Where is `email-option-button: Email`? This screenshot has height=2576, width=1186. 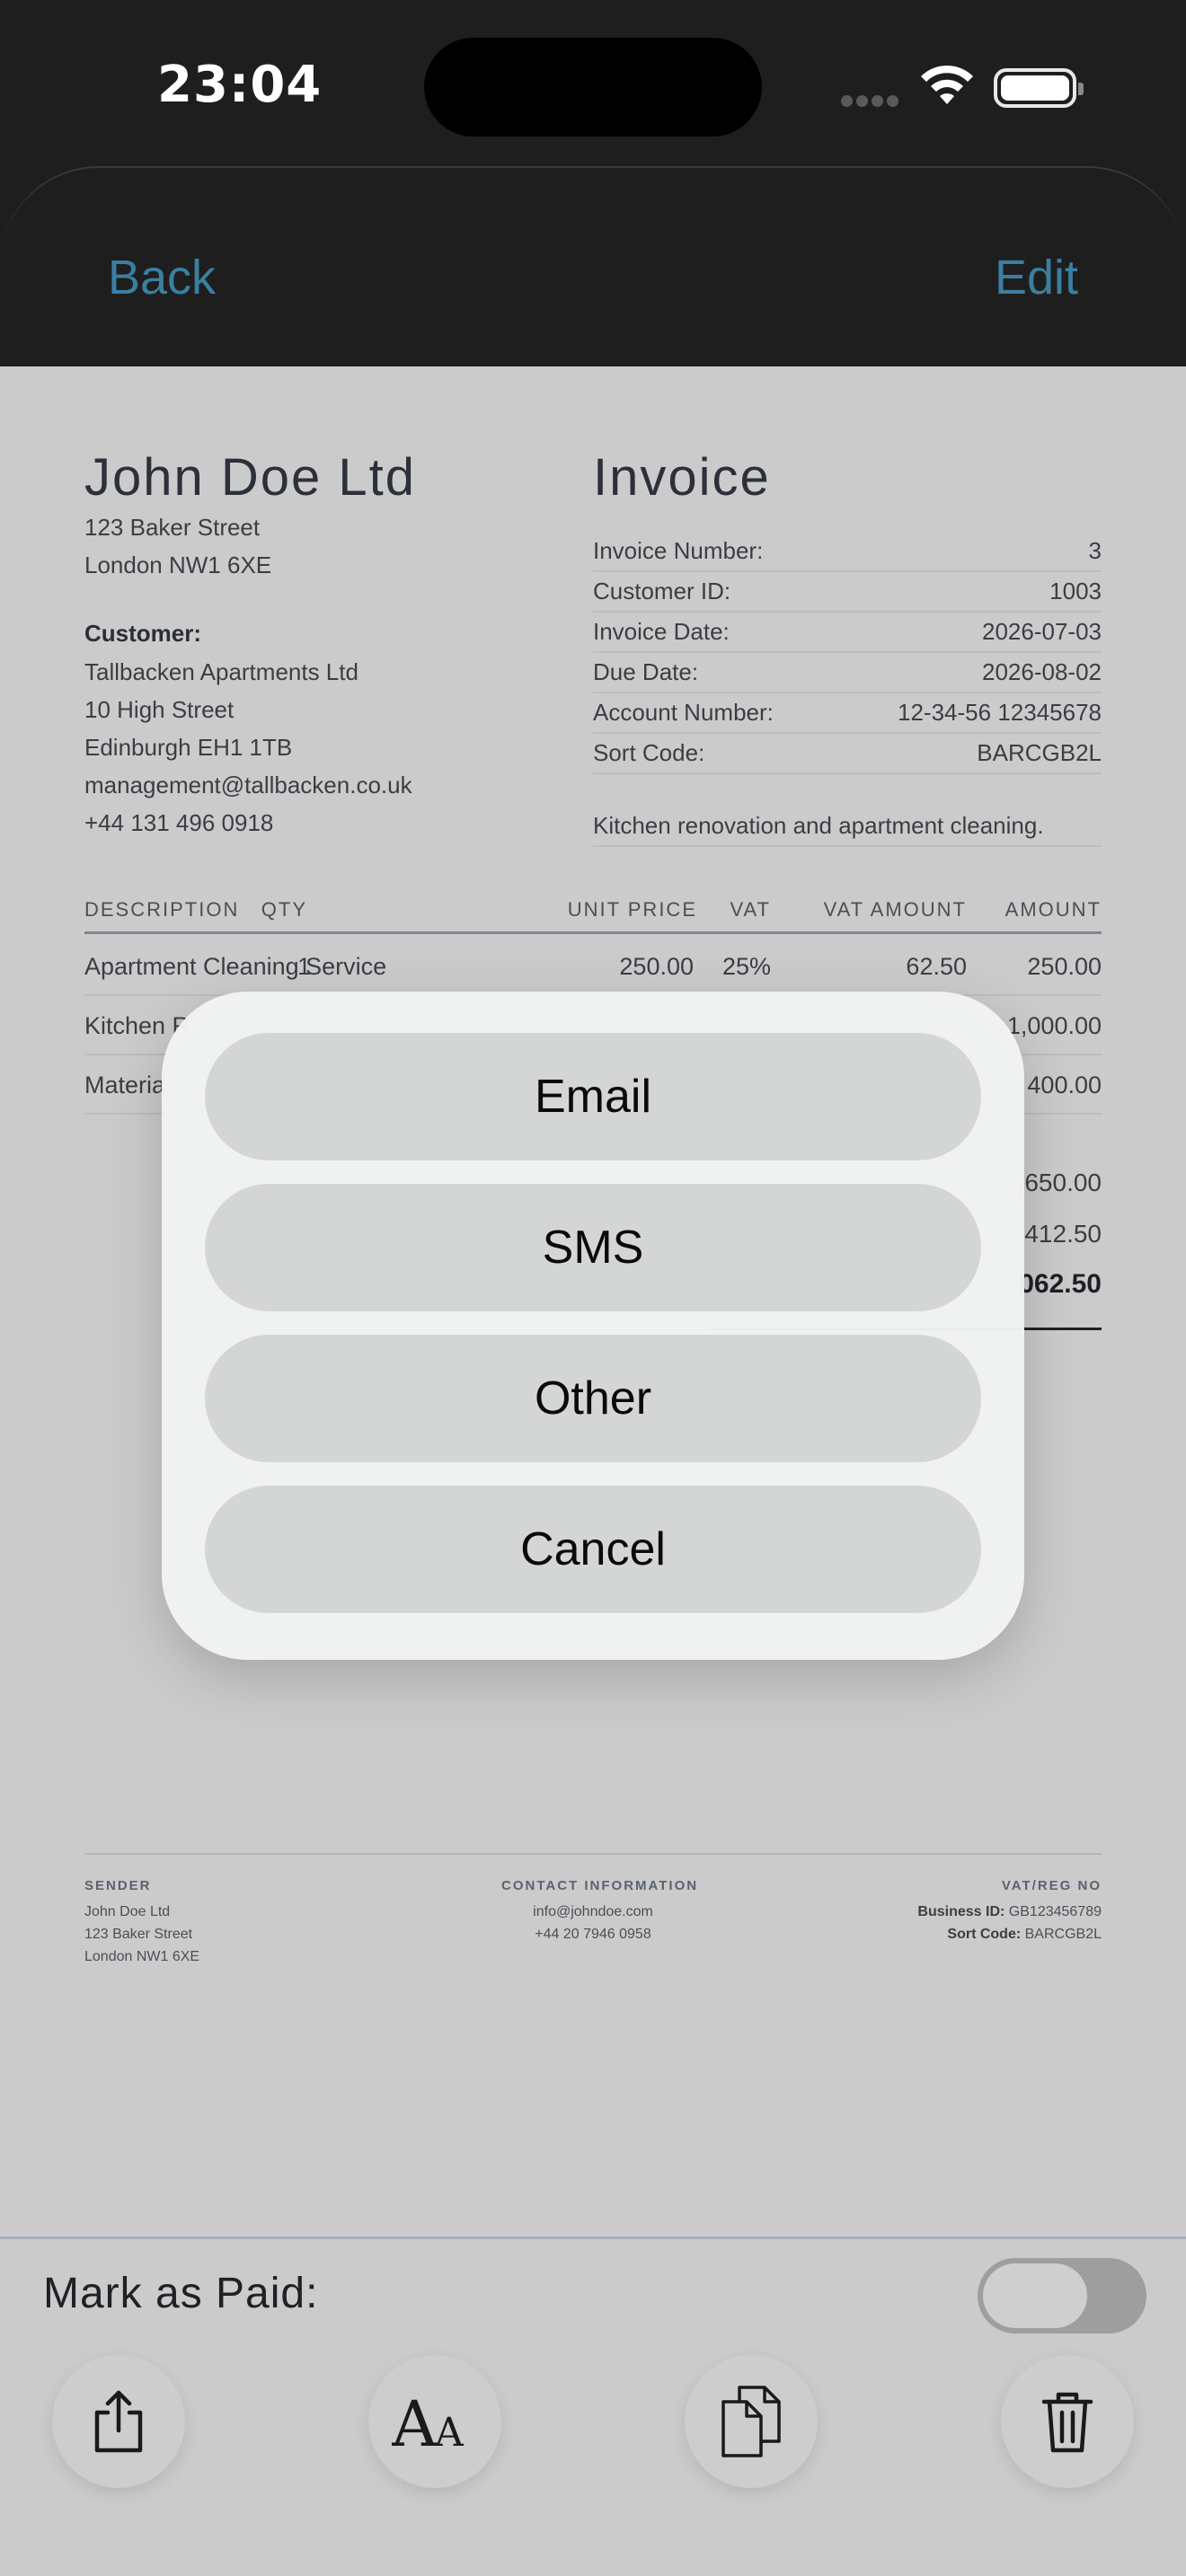 email-option-button: Email is located at coordinates (593, 1096).